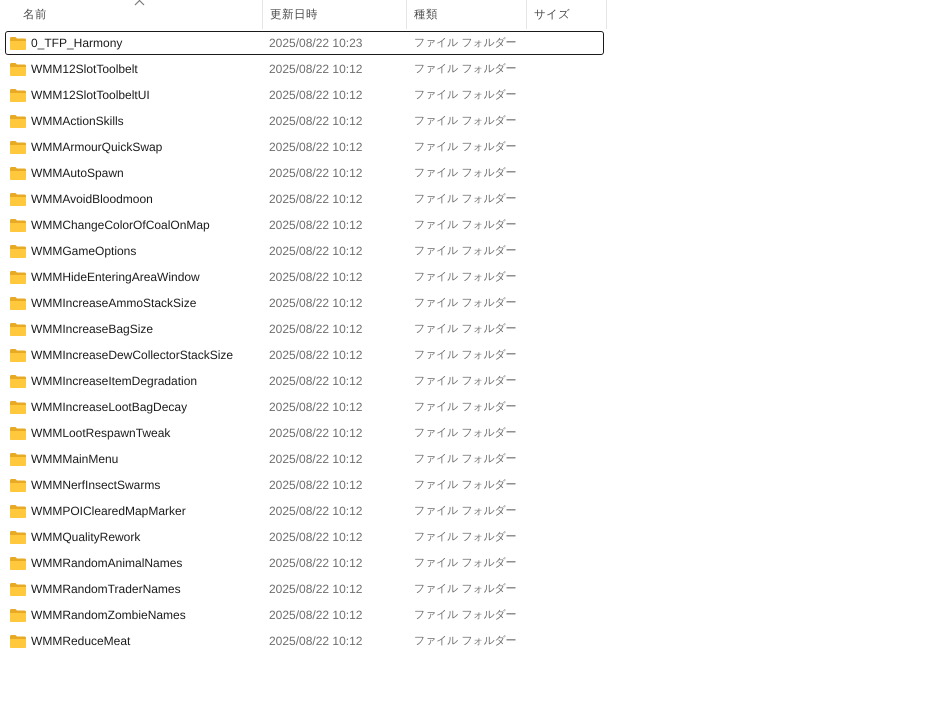 The height and width of the screenshot is (711, 926). I want to click on file-row: WMMRandomAnimalNames 2025/08/22 10:12 ファイル フォルダー, so click(304, 563).